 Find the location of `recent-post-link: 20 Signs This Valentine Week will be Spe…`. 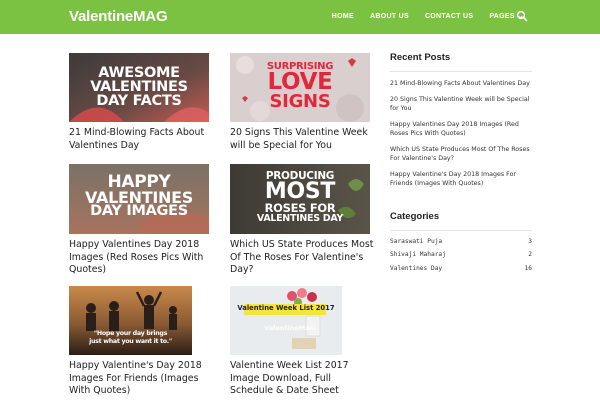

recent-post-link: 20 Signs This Valentine Week will be Spe… is located at coordinates (461, 104).